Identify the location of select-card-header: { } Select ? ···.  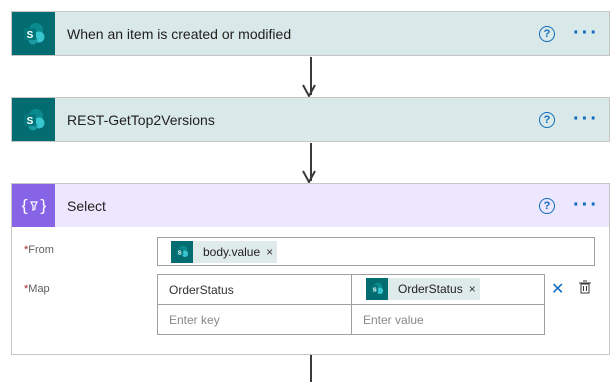
(310, 205).